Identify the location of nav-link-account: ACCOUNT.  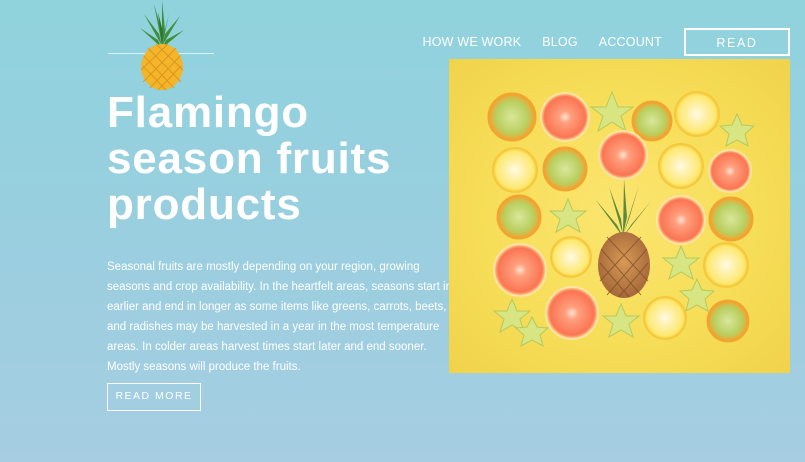
(630, 42).